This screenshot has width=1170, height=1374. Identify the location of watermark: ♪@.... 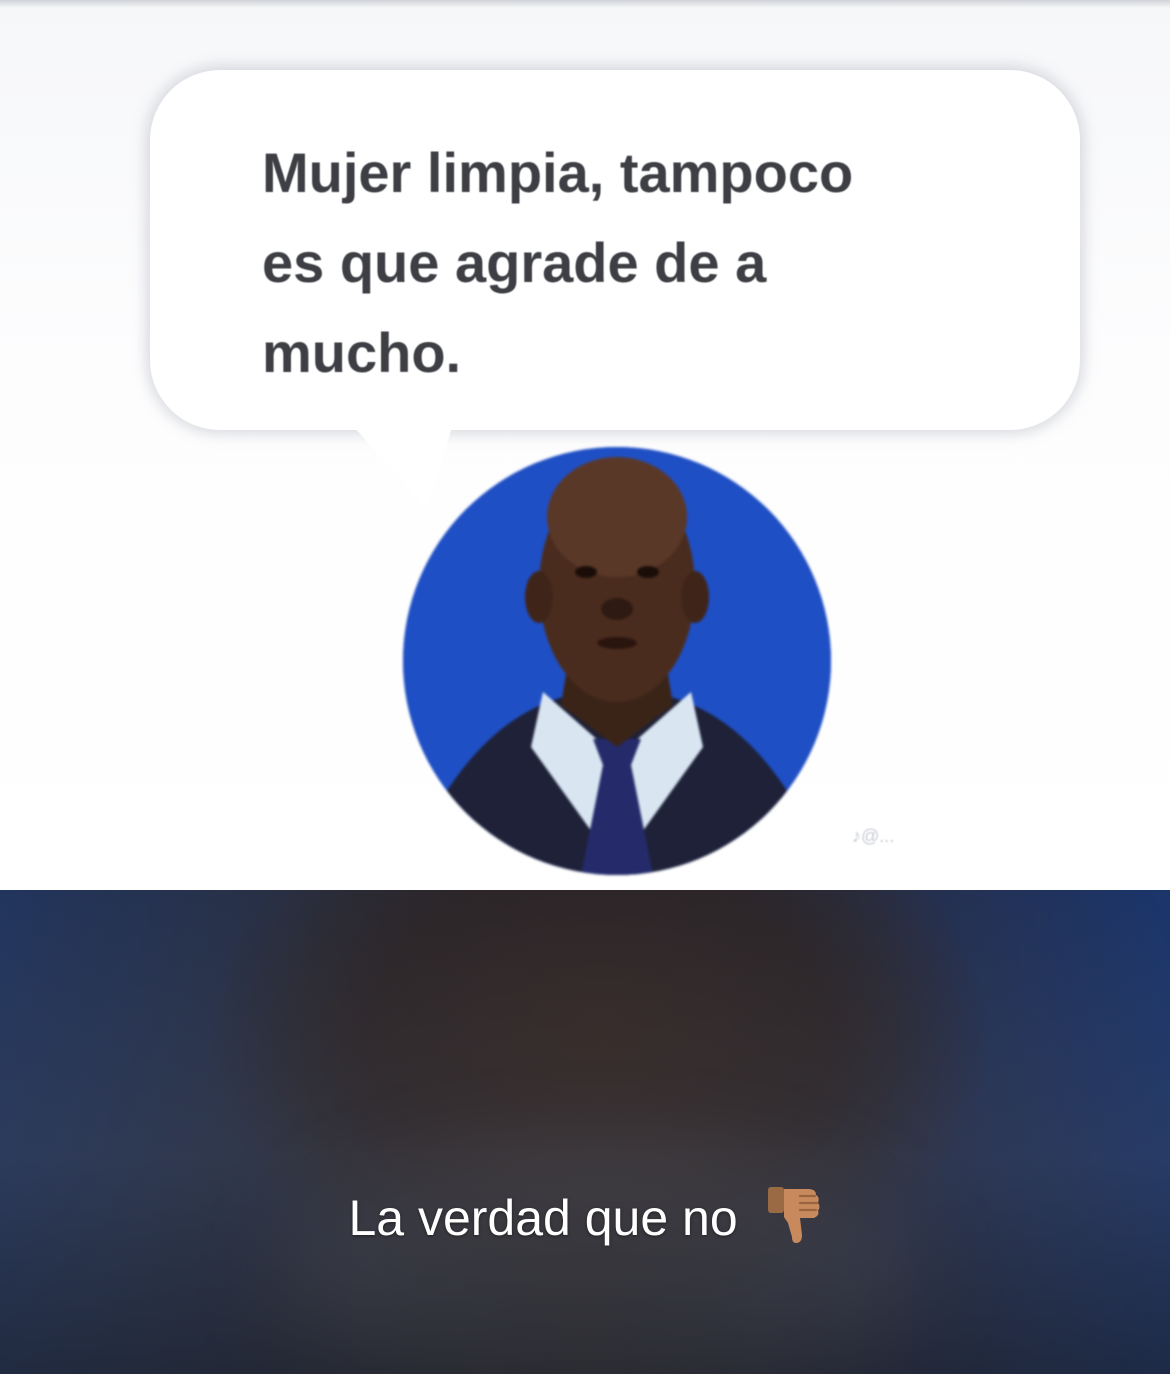
(873, 836).